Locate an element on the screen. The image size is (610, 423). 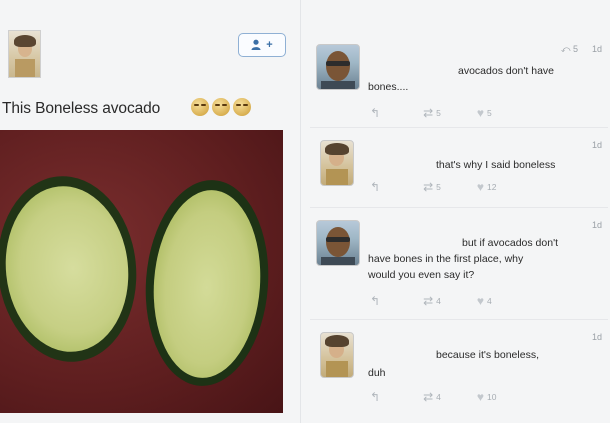
tweet-actions: ↰ ⇄ 4 ♥ 4 is located at coordinates (431, 301).